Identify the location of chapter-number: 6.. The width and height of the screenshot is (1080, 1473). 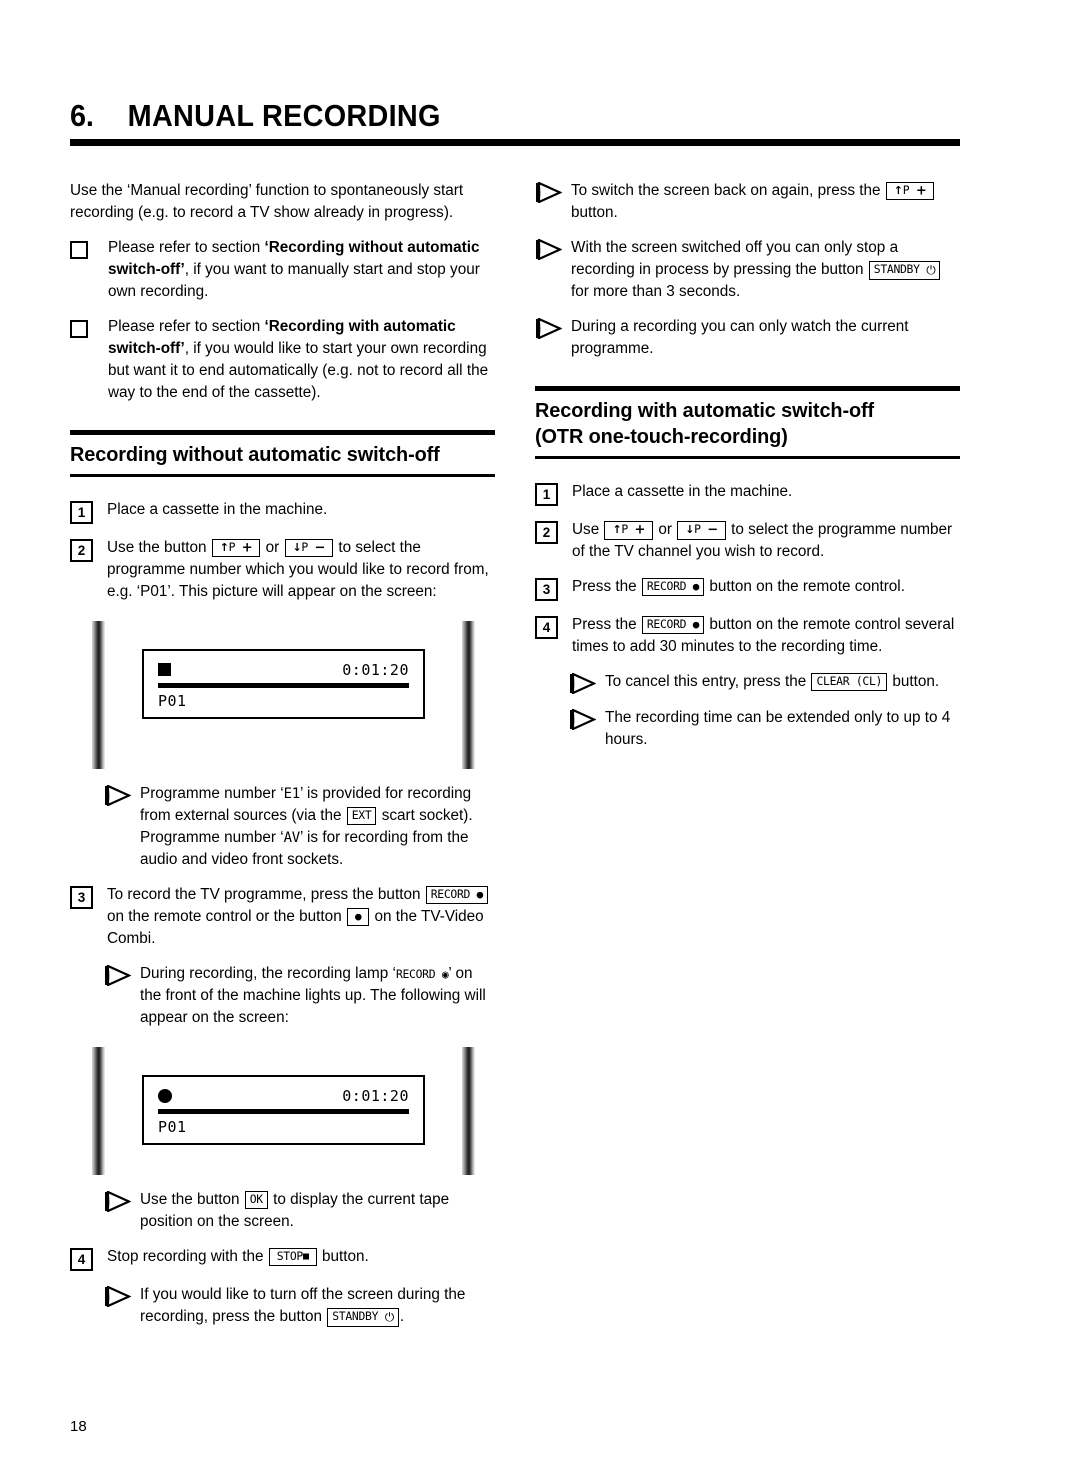
(82, 115).